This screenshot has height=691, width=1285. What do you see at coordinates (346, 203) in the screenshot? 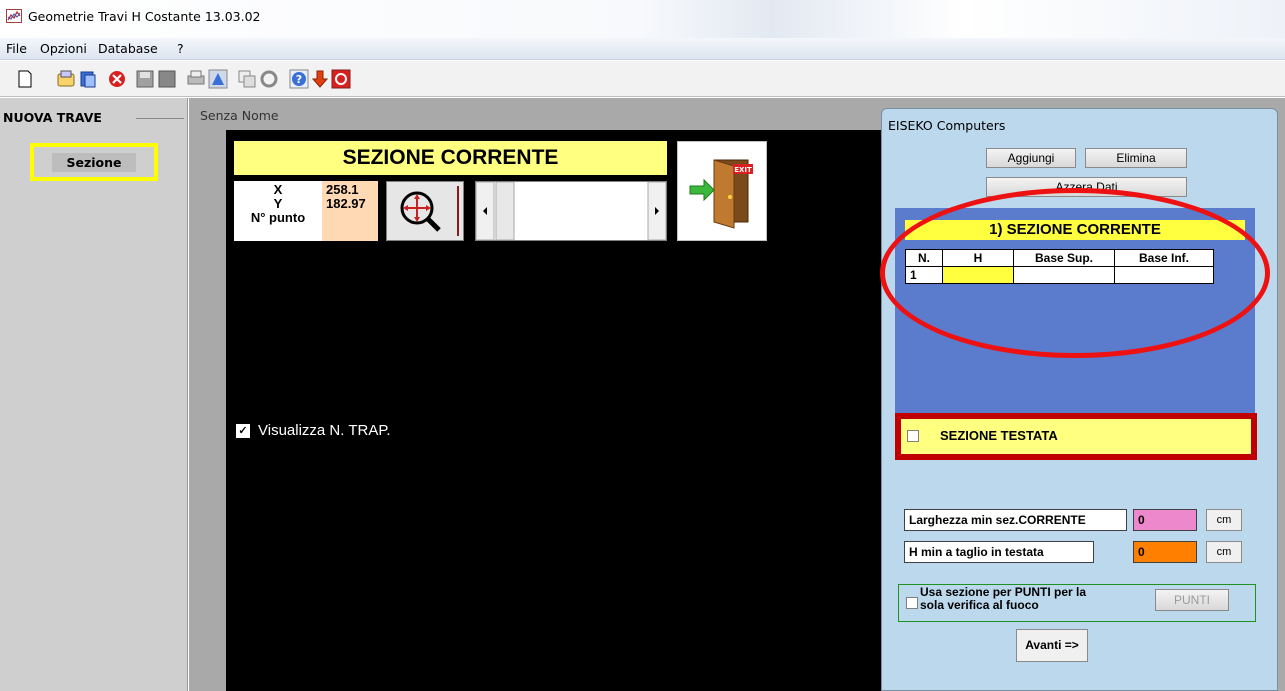
I see `y-value: 182.97` at bounding box center [346, 203].